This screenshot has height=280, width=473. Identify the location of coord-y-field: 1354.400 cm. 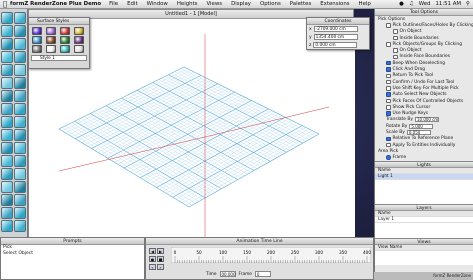
(335, 37).